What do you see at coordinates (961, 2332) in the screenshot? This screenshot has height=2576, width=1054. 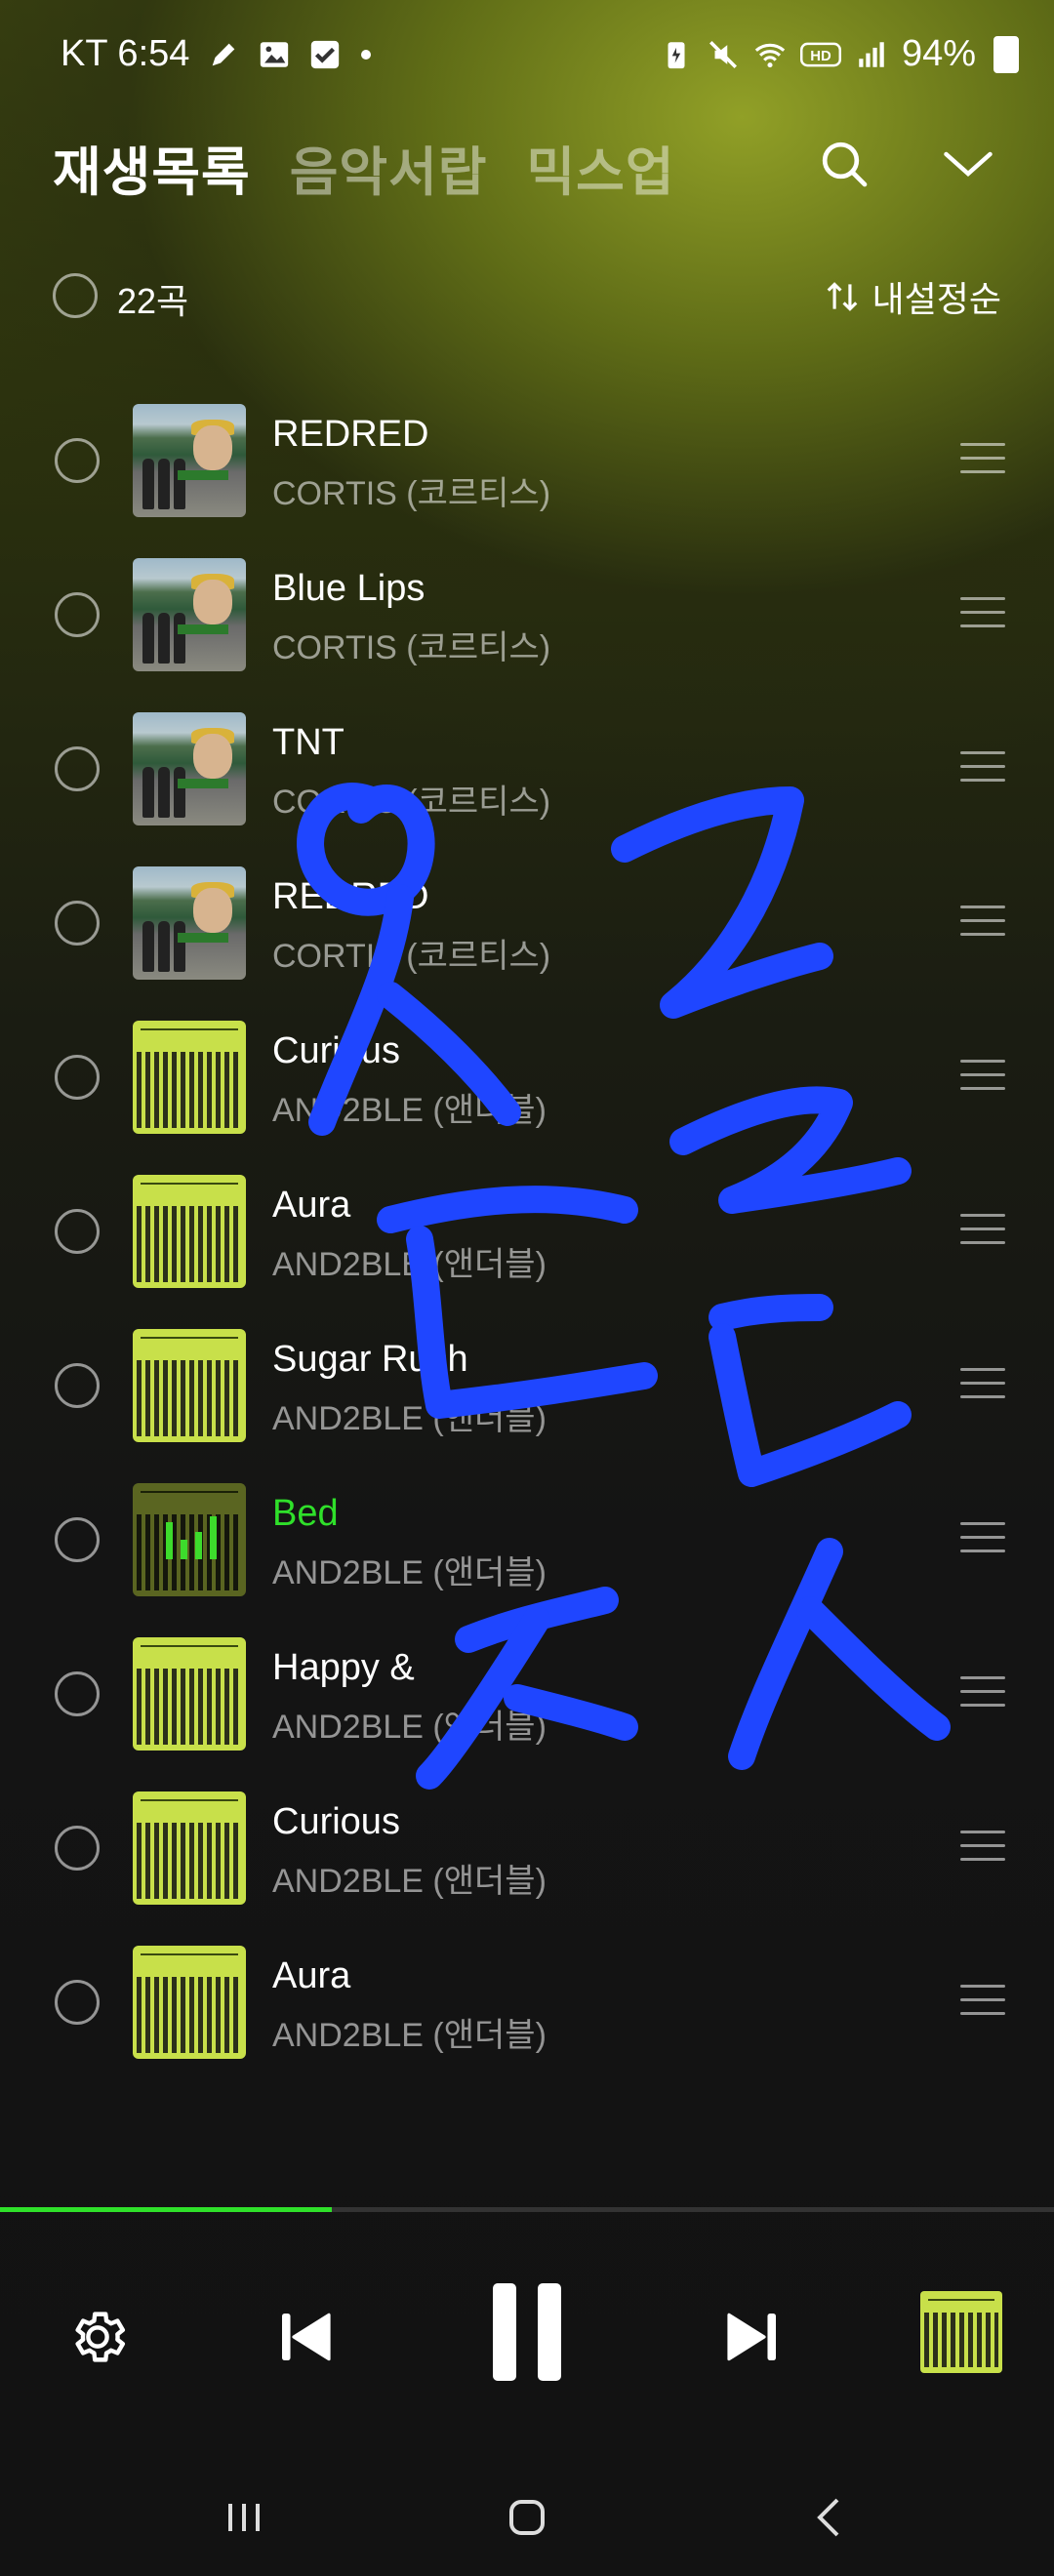 I see `now-playing-art` at bounding box center [961, 2332].